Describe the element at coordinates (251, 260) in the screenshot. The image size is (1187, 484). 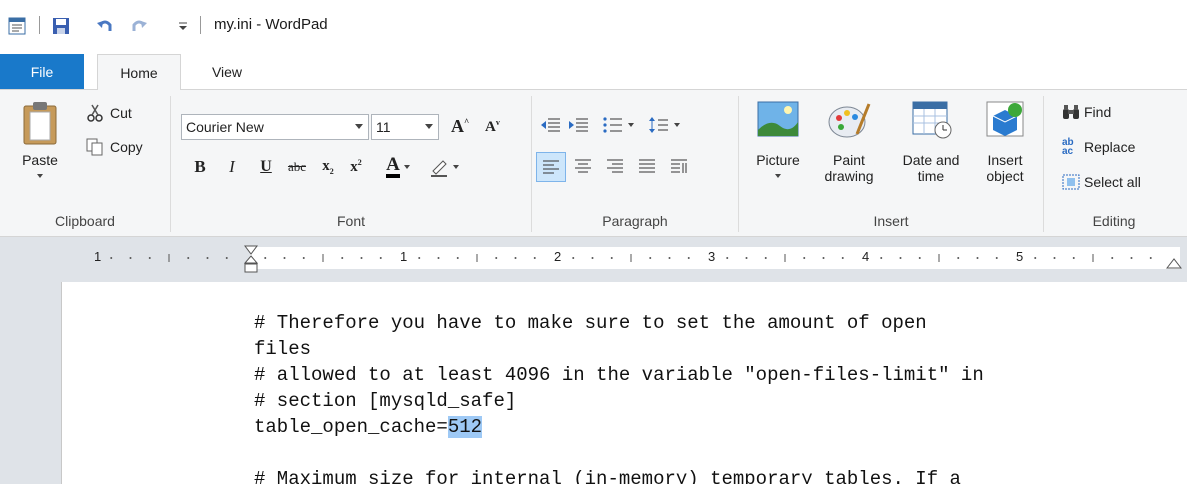
I see `indent-marker` at that location.